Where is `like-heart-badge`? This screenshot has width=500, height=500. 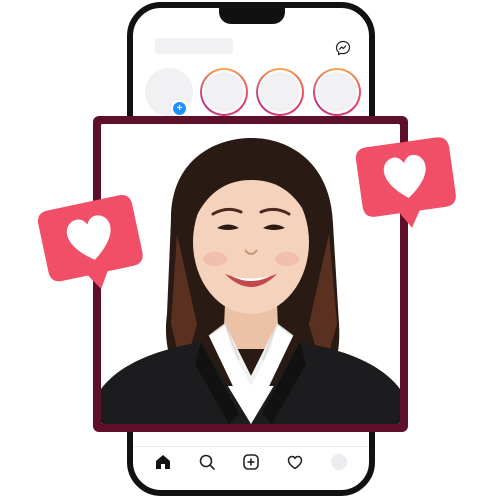 like-heart-badge is located at coordinates (407, 184).